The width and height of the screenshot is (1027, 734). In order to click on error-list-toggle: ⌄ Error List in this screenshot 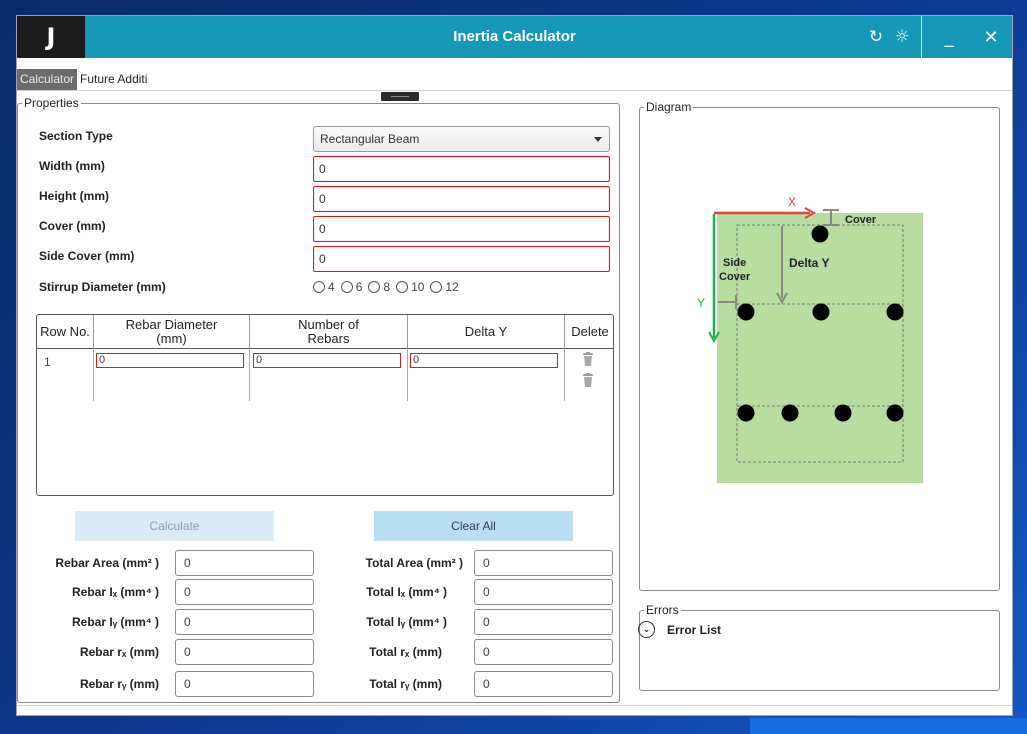, I will do `click(679, 629)`.